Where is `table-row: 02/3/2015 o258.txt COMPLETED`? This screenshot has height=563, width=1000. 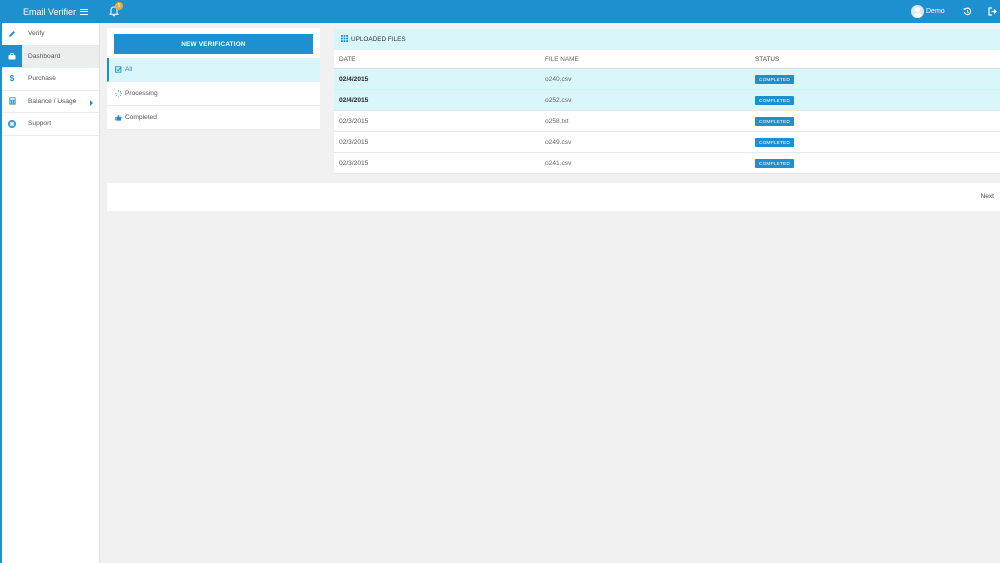 table-row: 02/3/2015 o258.txt COMPLETED is located at coordinates (667, 121).